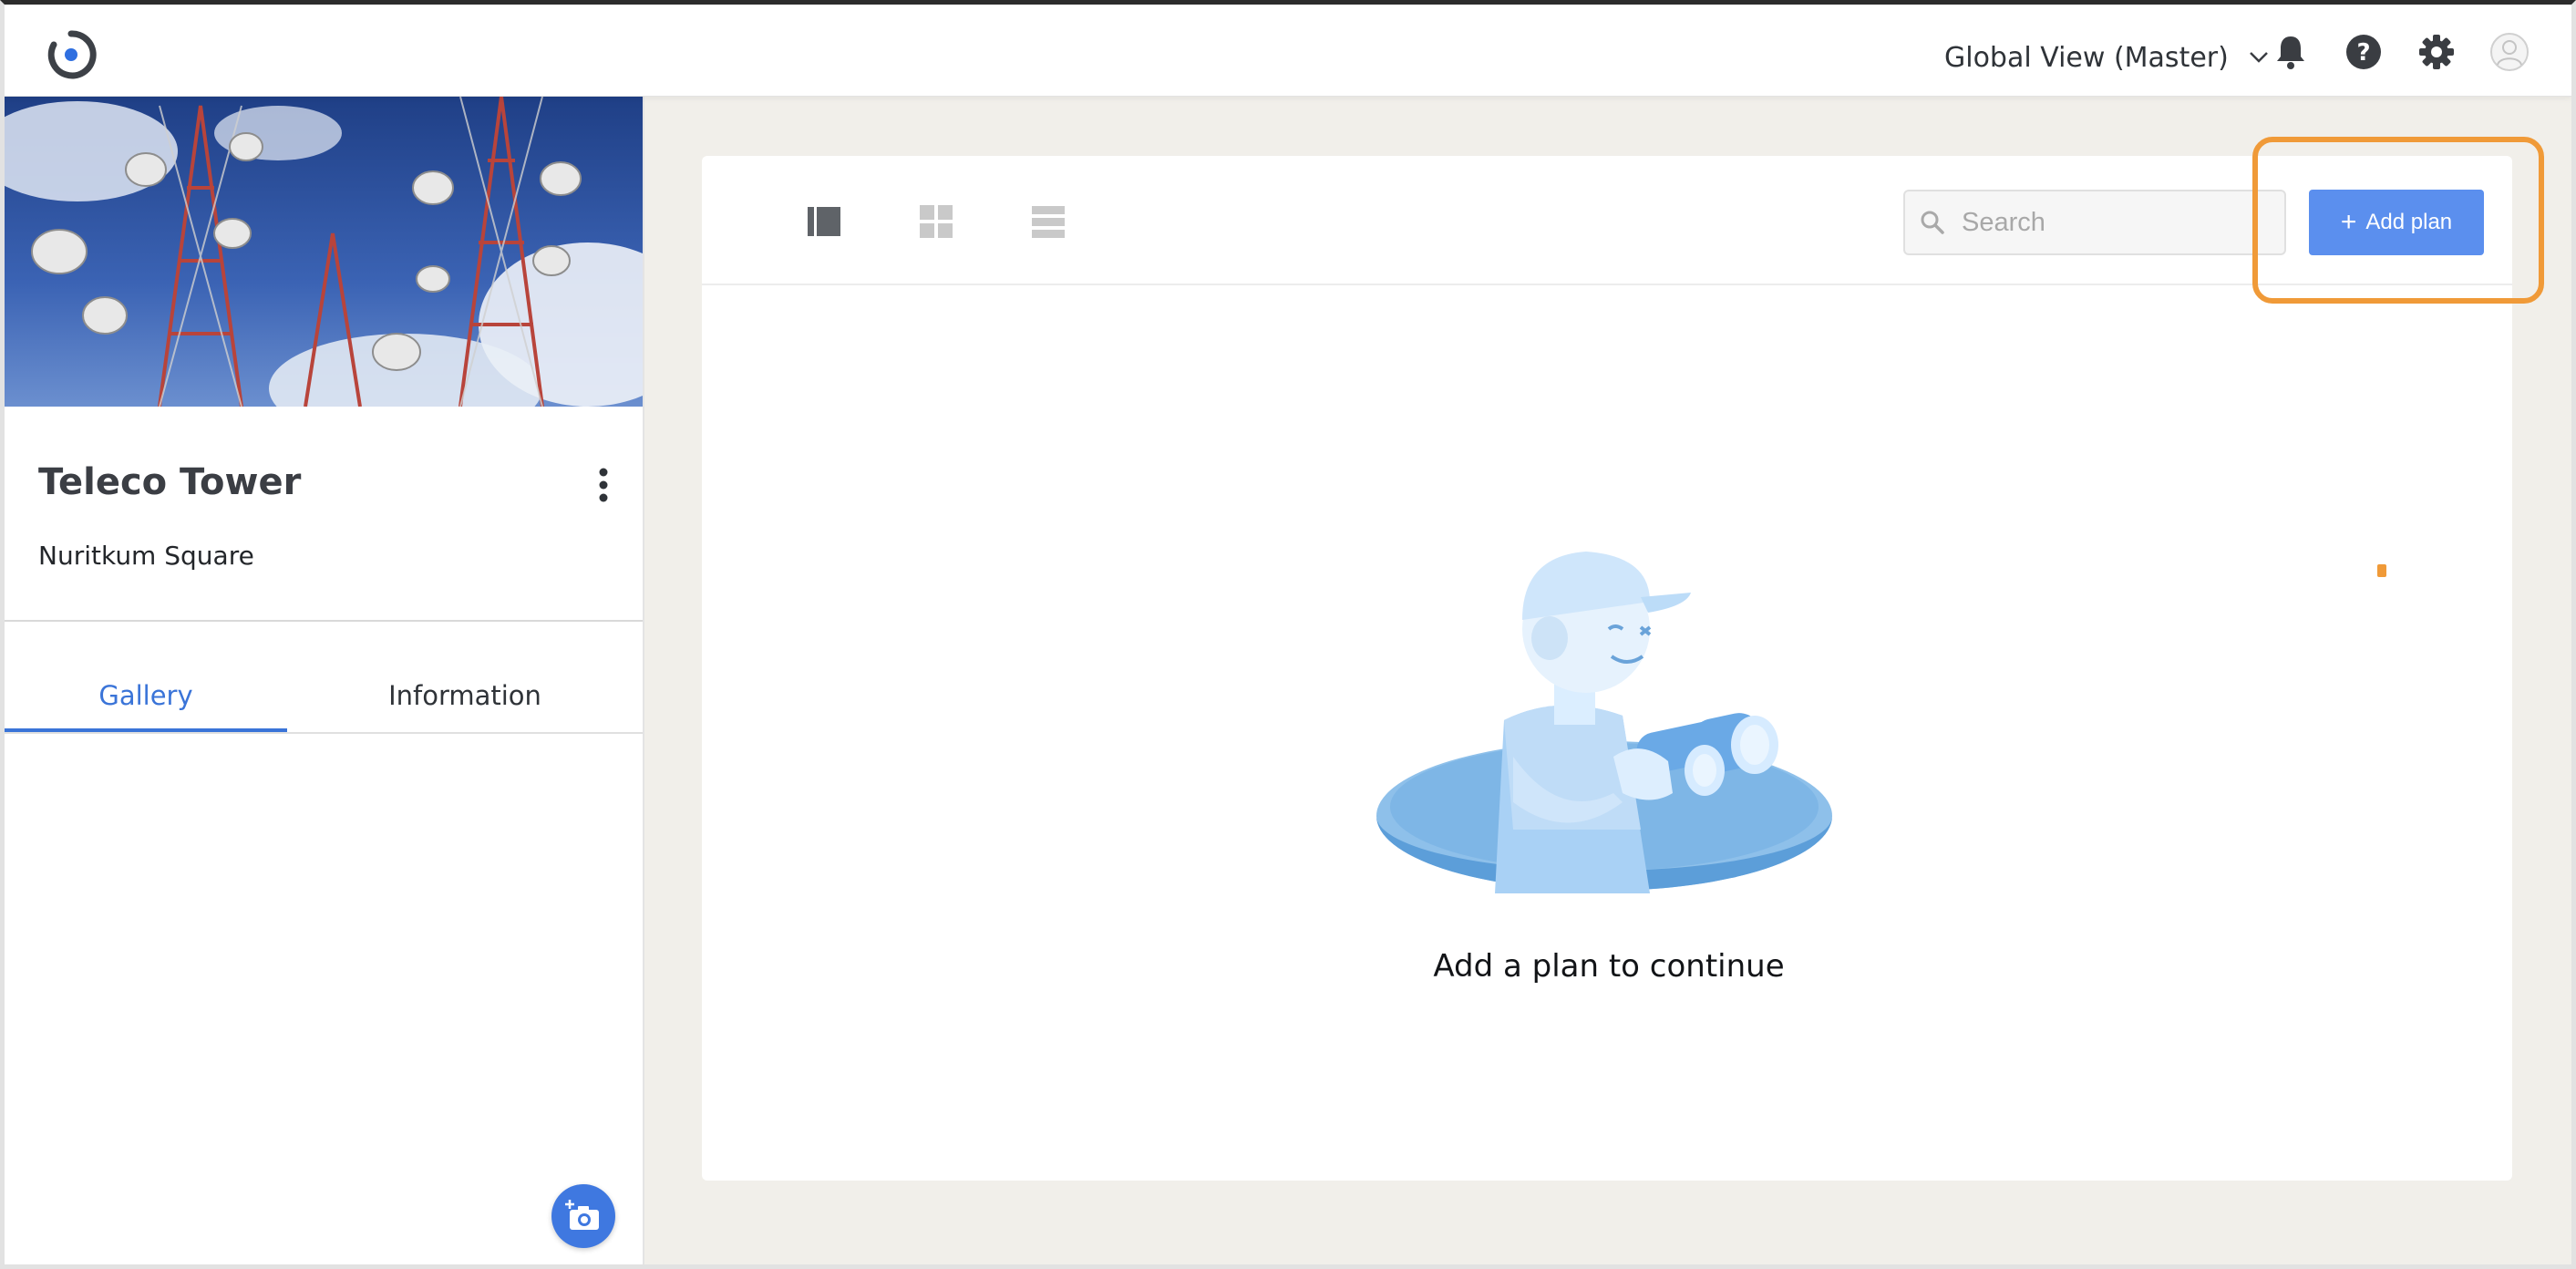 This screenshot has height=1269, width=2576. I want to click on side-panel-view-icon, so click(824, 221).